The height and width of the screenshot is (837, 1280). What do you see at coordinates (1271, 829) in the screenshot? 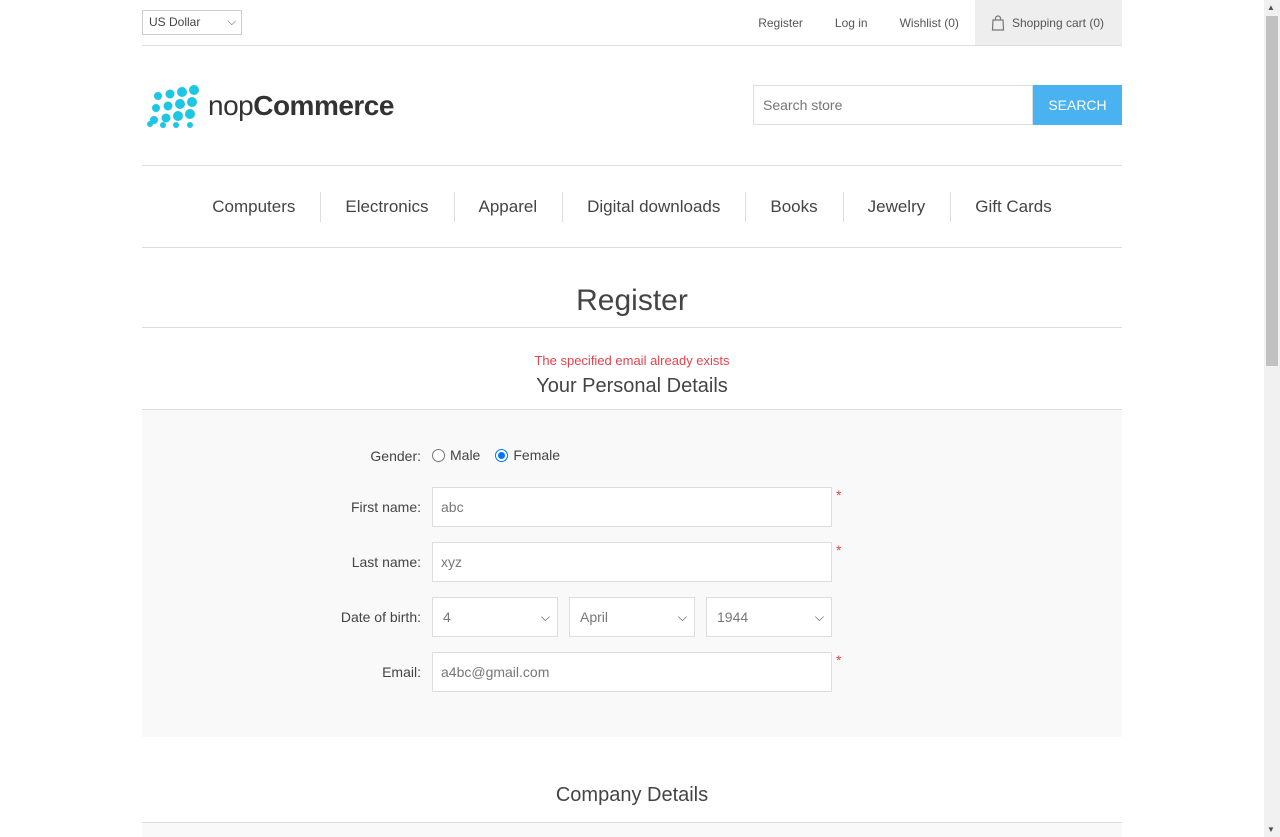
I see `scroll-down-icon: ▼` at bounding box center [1271, 829].